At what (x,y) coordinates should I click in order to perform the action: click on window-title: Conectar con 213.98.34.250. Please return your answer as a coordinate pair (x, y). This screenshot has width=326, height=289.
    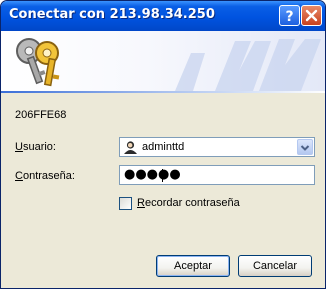
    Looking at the image, I should click on (112, 14).